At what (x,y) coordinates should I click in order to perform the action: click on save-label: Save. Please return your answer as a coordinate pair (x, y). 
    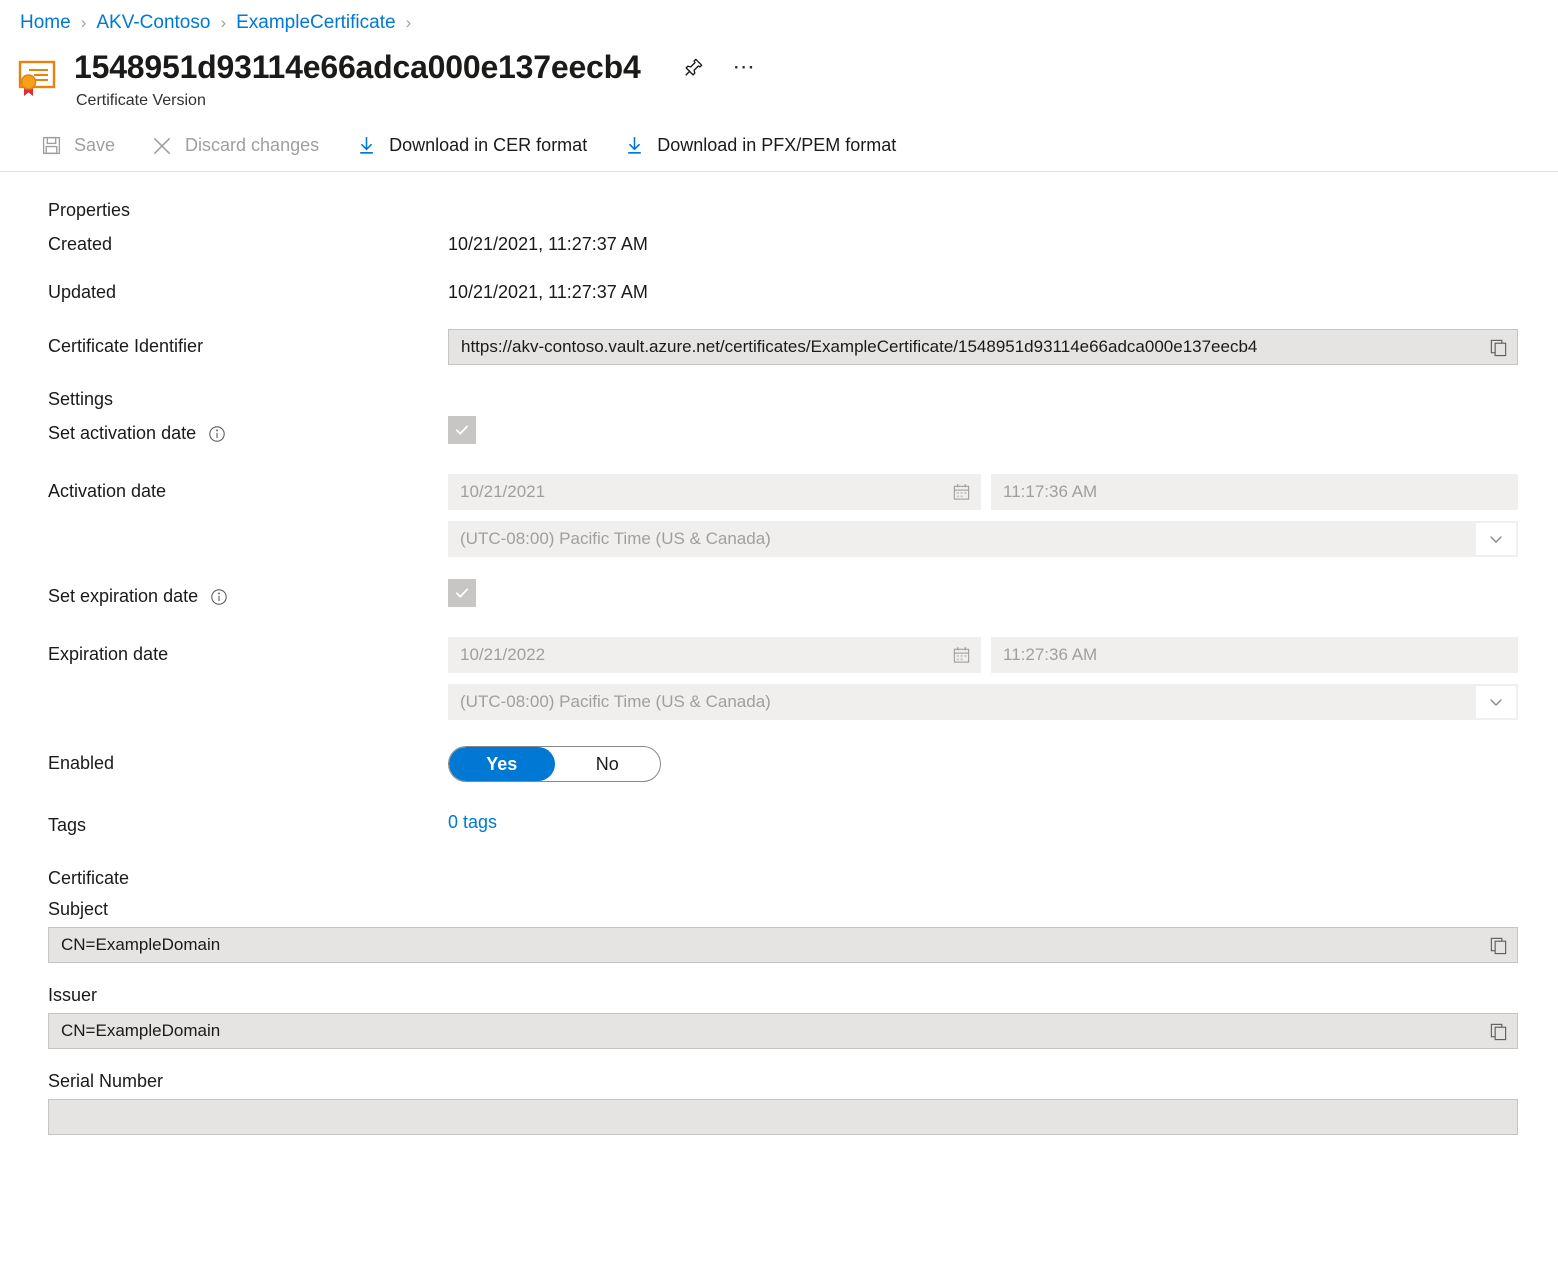
    Looking at the image, I should click on (95, 145).